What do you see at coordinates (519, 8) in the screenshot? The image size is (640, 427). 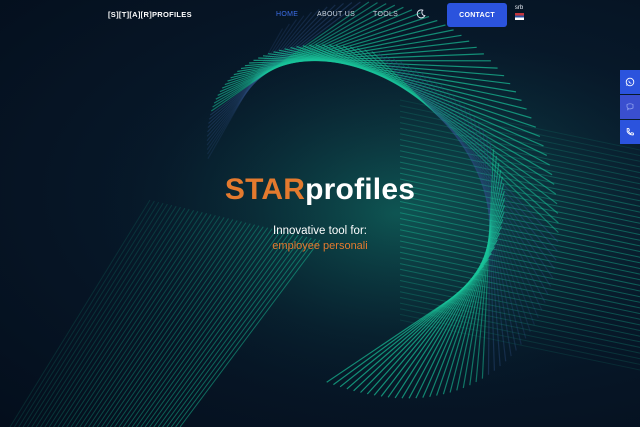 I see `language-code: srb` at bounding box center [519, 8].